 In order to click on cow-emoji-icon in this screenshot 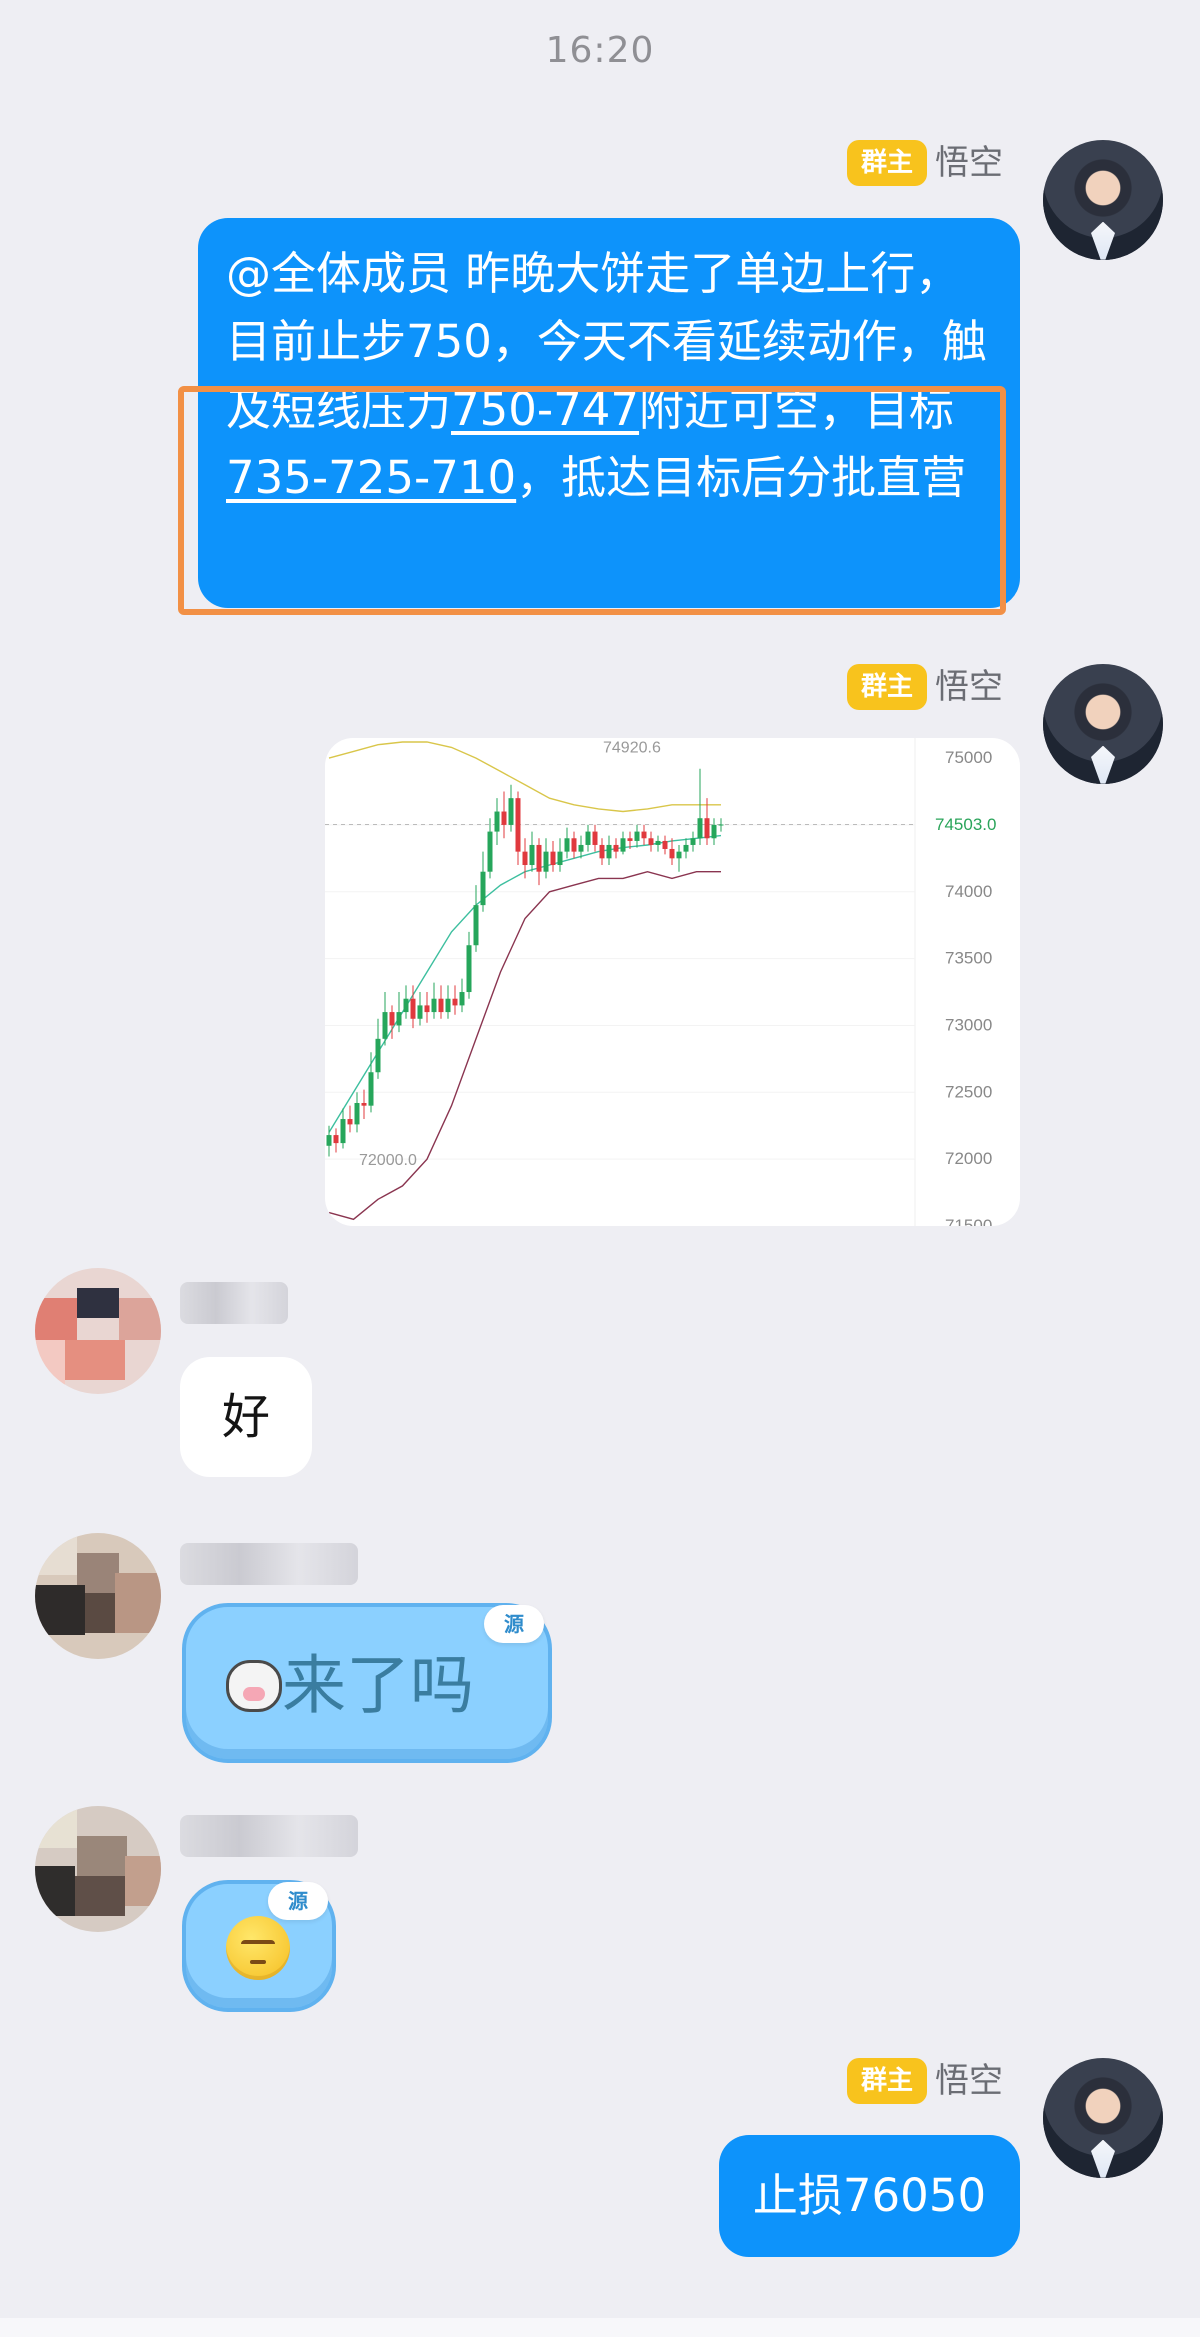, I will do `click(254, 1686)`.